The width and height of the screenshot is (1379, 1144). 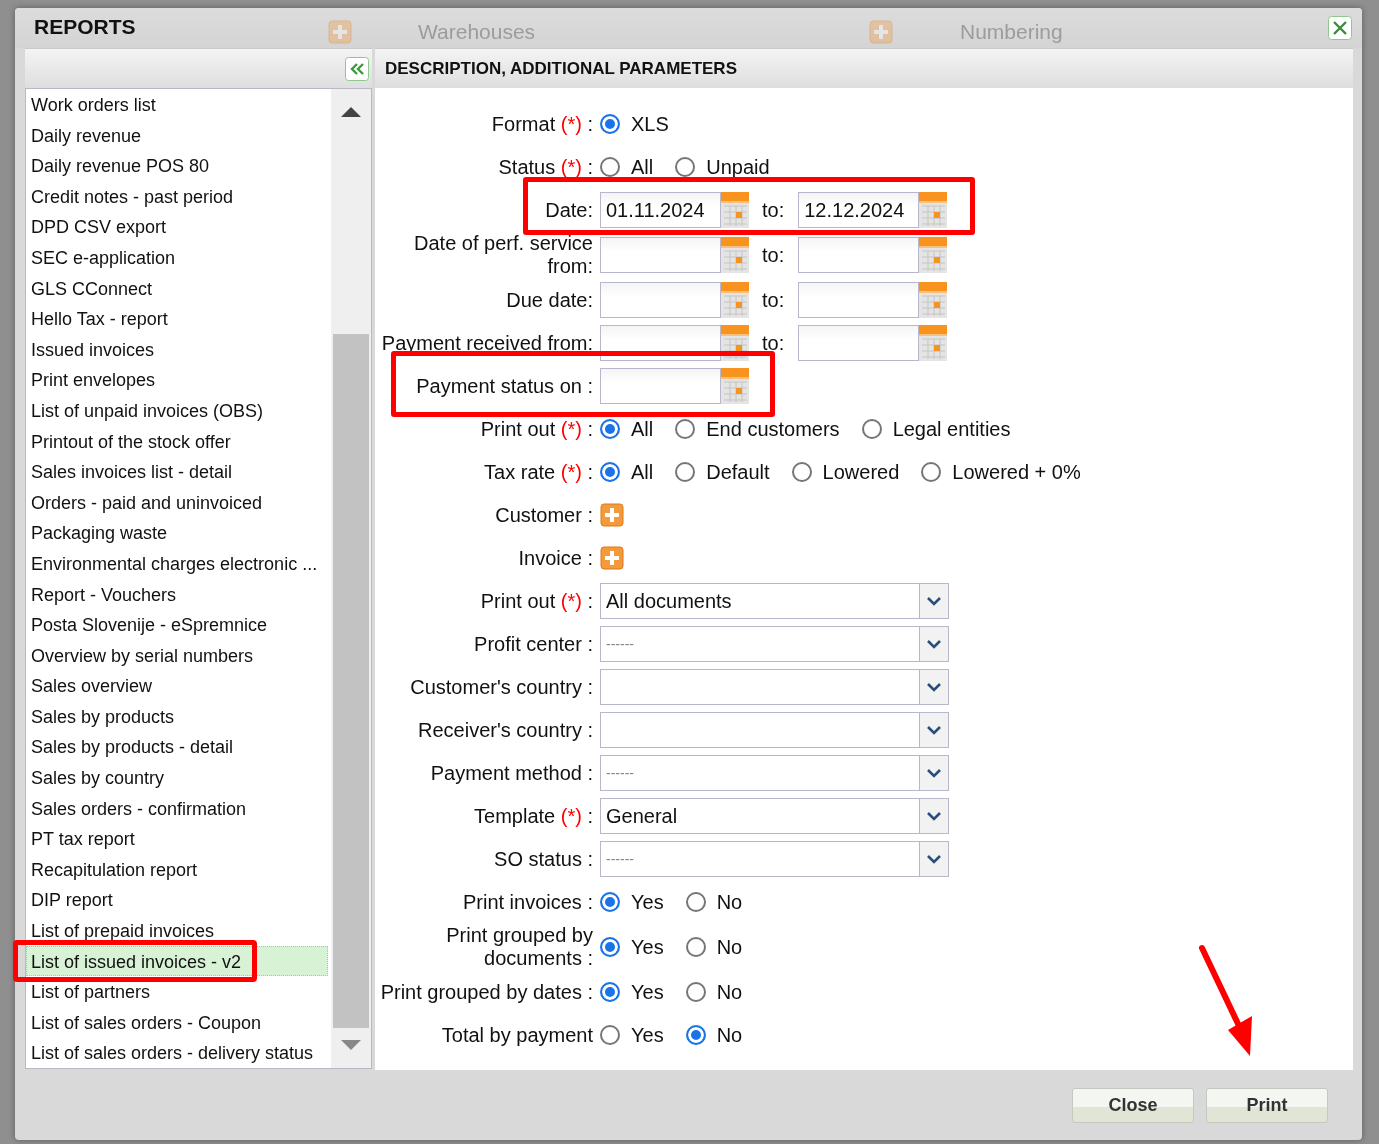 What do you see at coordinates (568, 210) in the screenshot?
I see `field-label: Date:` at bounding box center [568, 210].